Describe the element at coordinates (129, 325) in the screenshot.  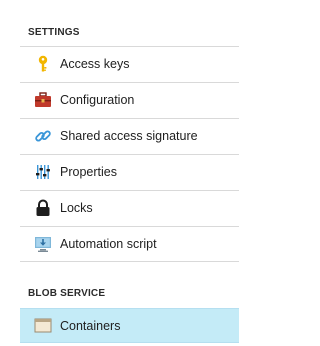
I see `menu-item-containers: Containers` at that location.